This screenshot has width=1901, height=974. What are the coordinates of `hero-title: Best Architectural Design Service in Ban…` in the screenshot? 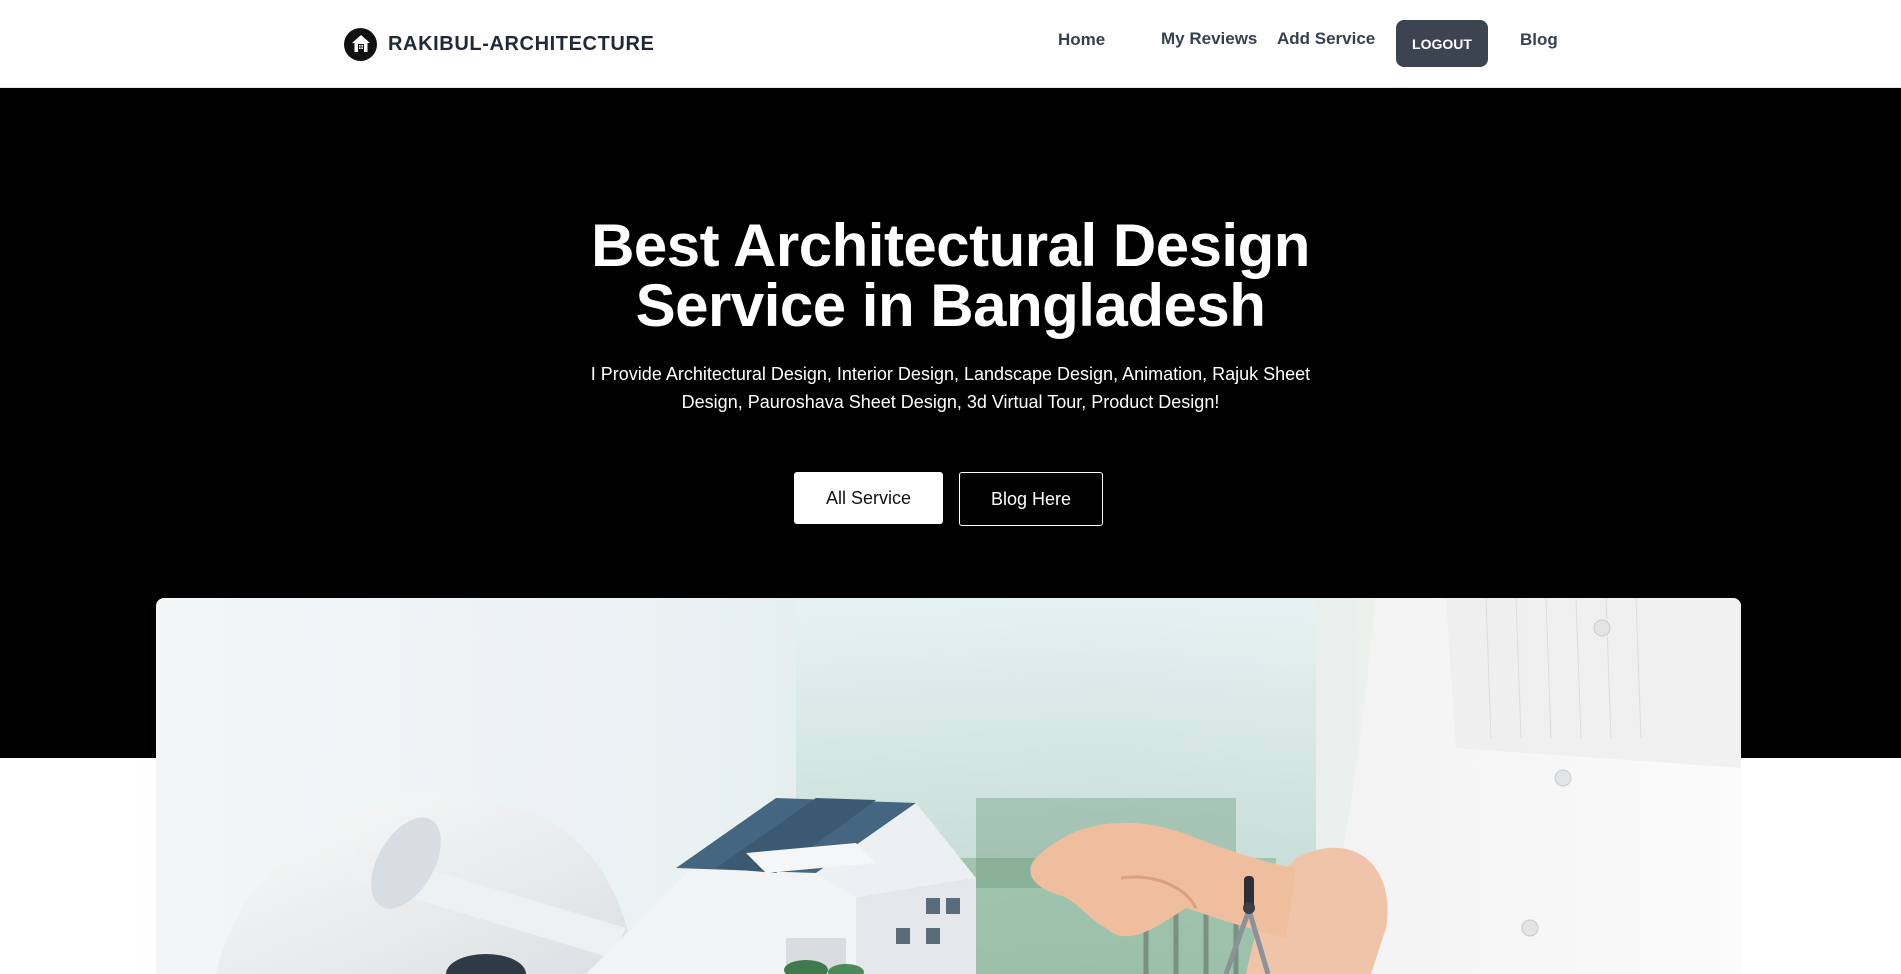 It's located at (950, 276).